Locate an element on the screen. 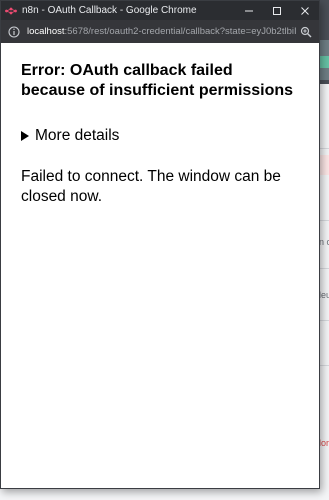  background-text: leu is located at coordinates (324, 295).